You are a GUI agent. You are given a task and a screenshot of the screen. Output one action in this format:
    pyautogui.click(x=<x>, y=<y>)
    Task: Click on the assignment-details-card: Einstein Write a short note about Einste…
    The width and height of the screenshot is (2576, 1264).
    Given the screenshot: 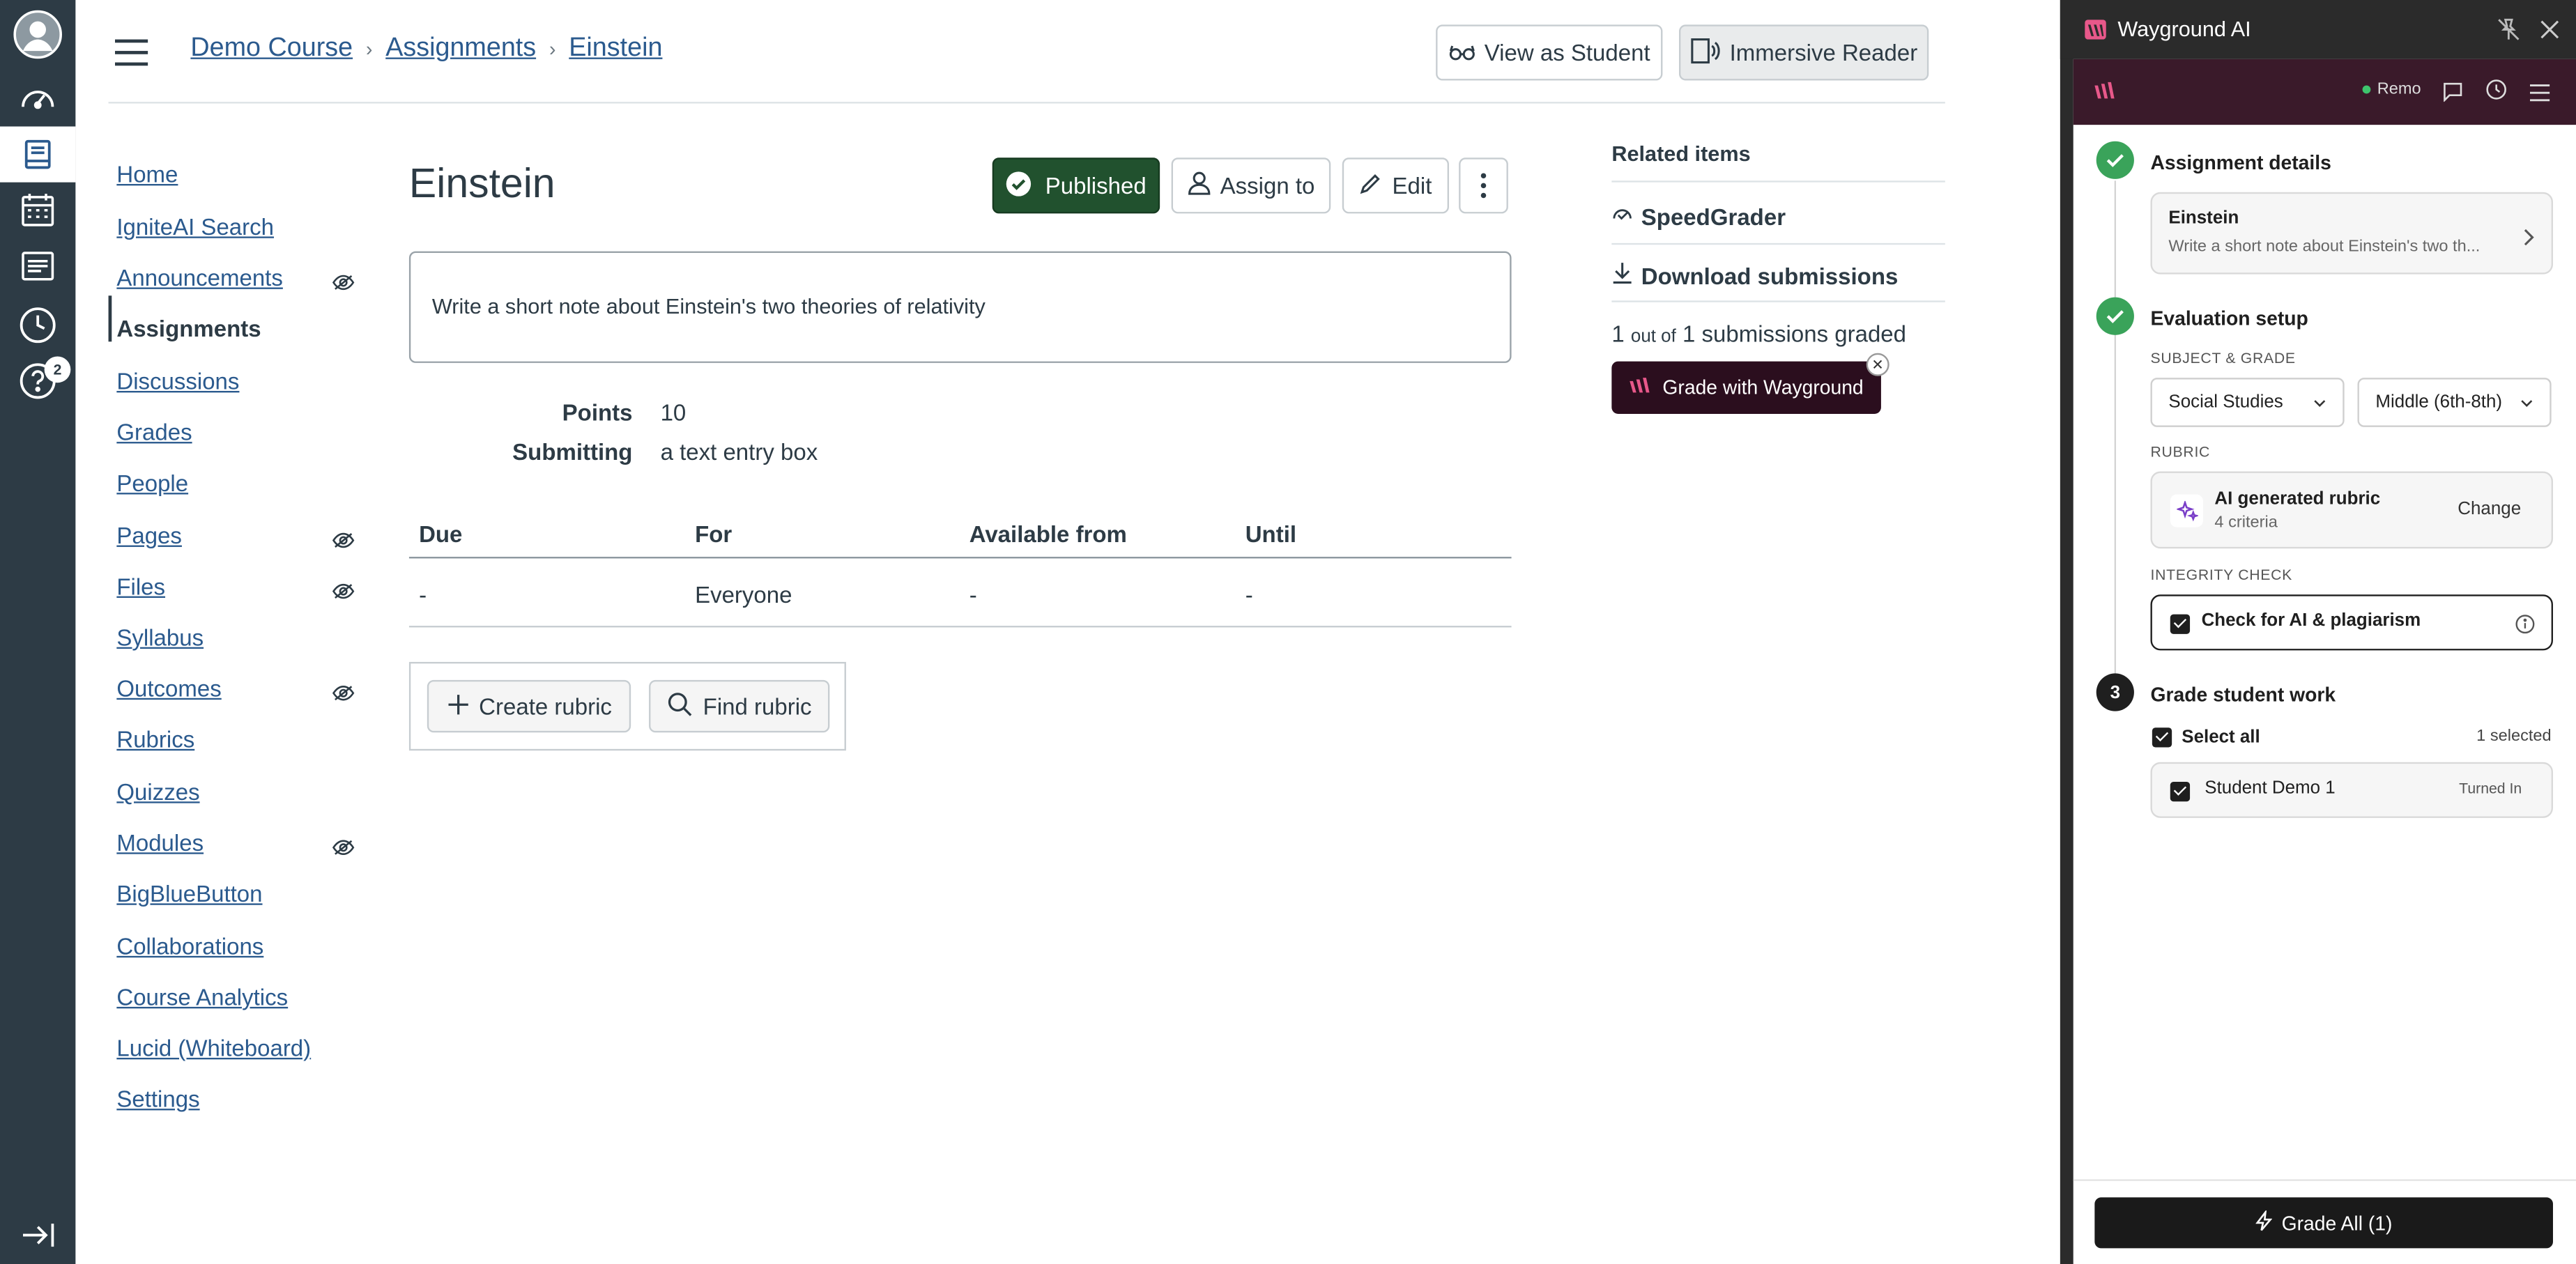 What is the action you would take?
    pyautogui.click(x=2351, y=234)
    